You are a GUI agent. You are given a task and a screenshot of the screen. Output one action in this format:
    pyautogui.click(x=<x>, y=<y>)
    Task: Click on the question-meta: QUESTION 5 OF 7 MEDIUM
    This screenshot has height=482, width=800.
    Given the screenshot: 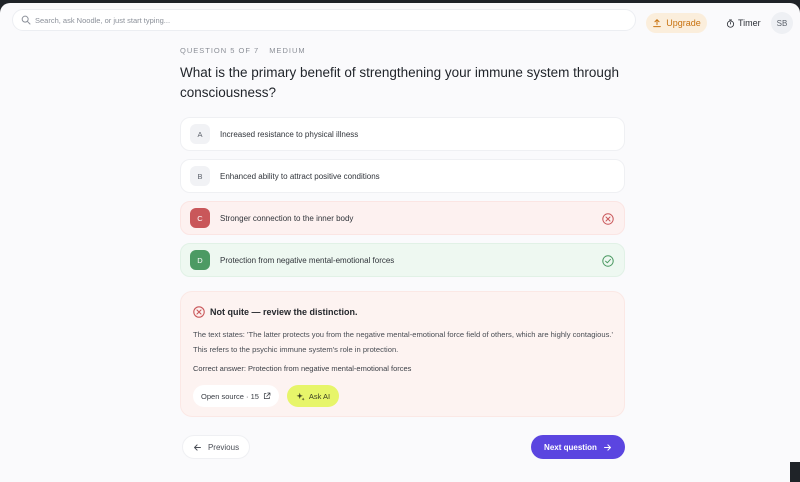 What is the action you would take?
    pyautogui.click(x=243, y=50)
    